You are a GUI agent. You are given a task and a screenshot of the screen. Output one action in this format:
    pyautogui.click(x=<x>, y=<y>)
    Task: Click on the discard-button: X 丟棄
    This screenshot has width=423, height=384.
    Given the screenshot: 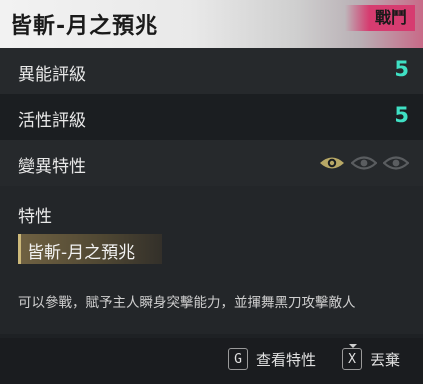 What is the action you would take?
    pyautogui.click(x=371, y=357)
    